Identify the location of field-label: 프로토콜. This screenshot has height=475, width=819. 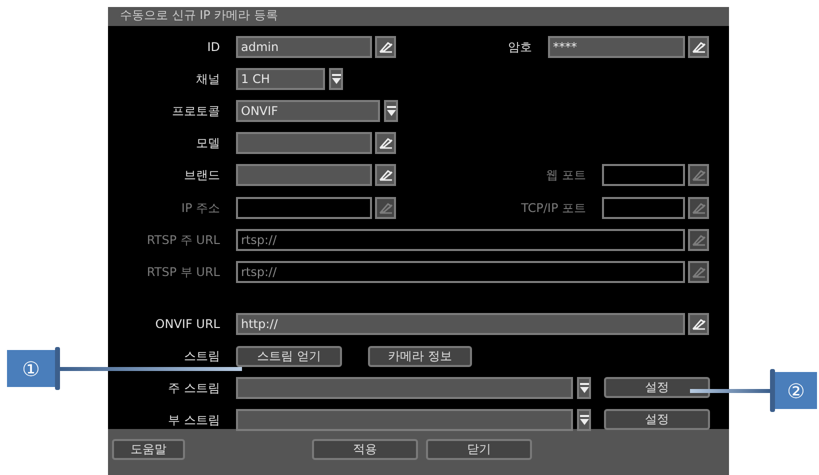
(195, 111).